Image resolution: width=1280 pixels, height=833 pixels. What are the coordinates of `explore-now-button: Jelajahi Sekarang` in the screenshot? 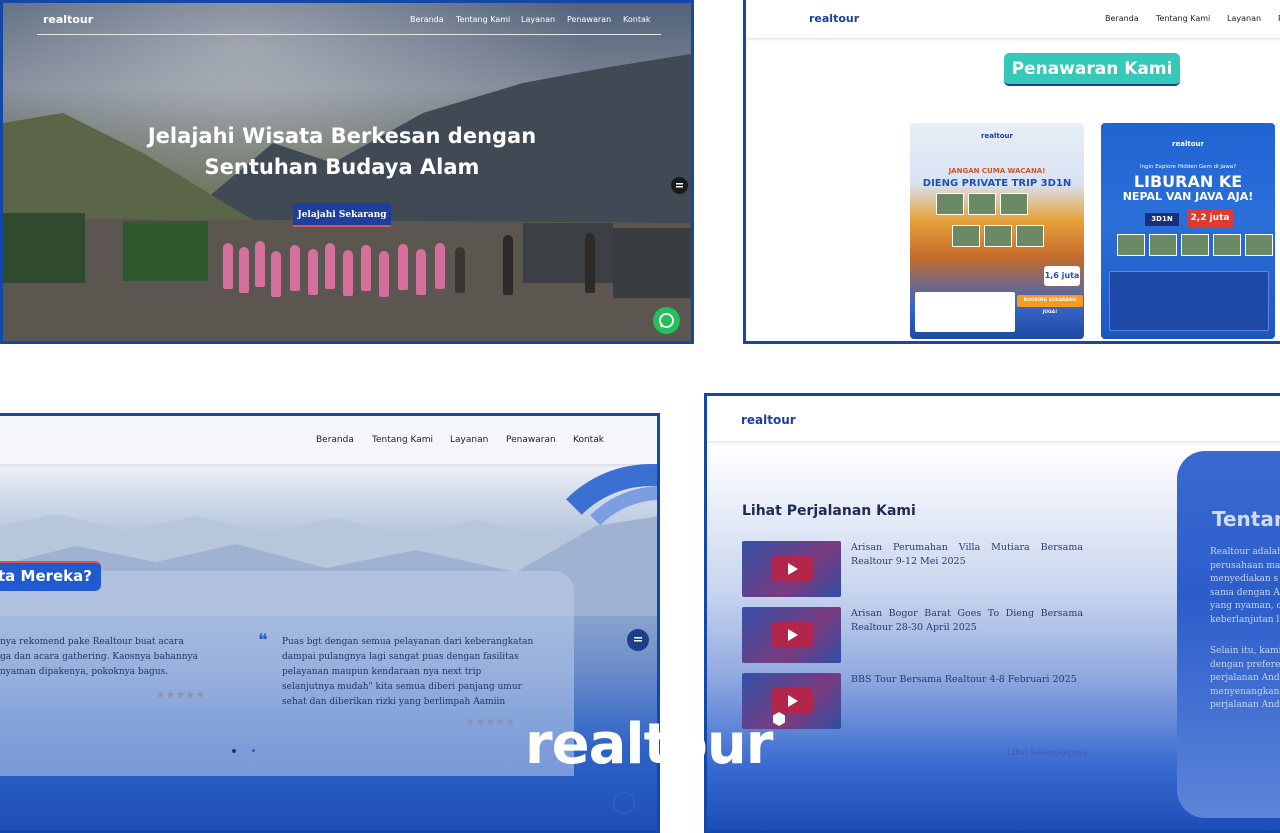 It's located at (342, 215).